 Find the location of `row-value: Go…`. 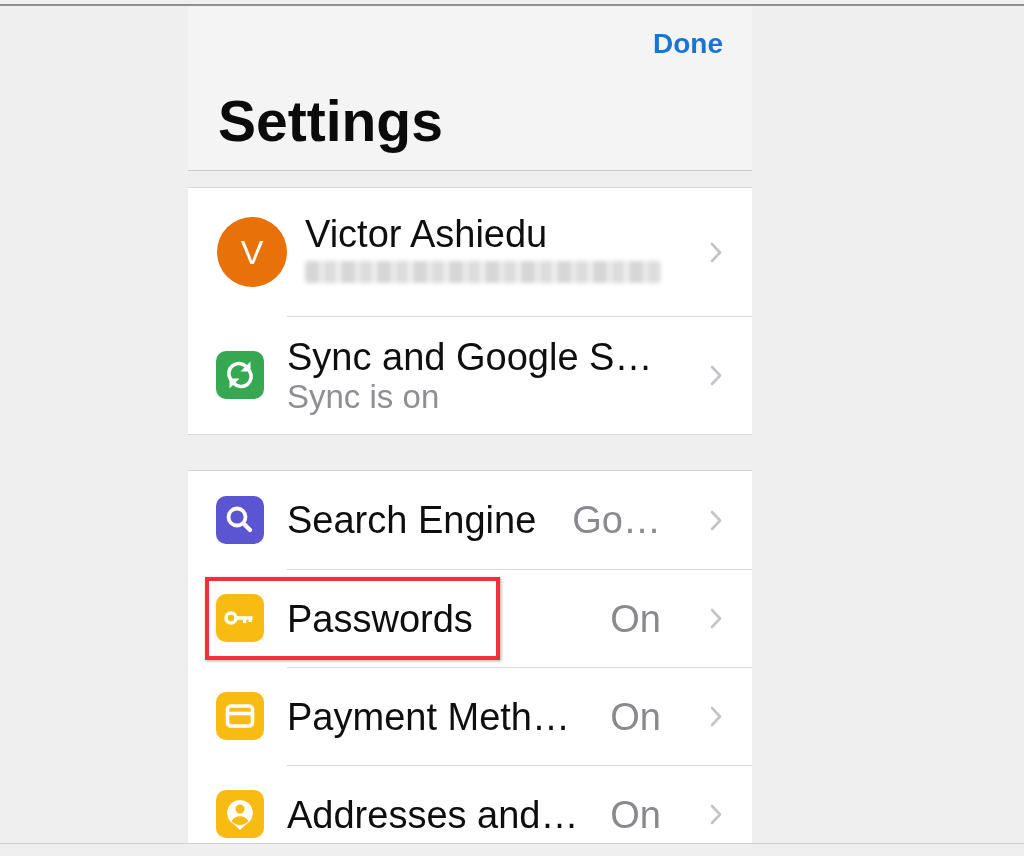

row-value: Go… is located at coordinates (616, 520).